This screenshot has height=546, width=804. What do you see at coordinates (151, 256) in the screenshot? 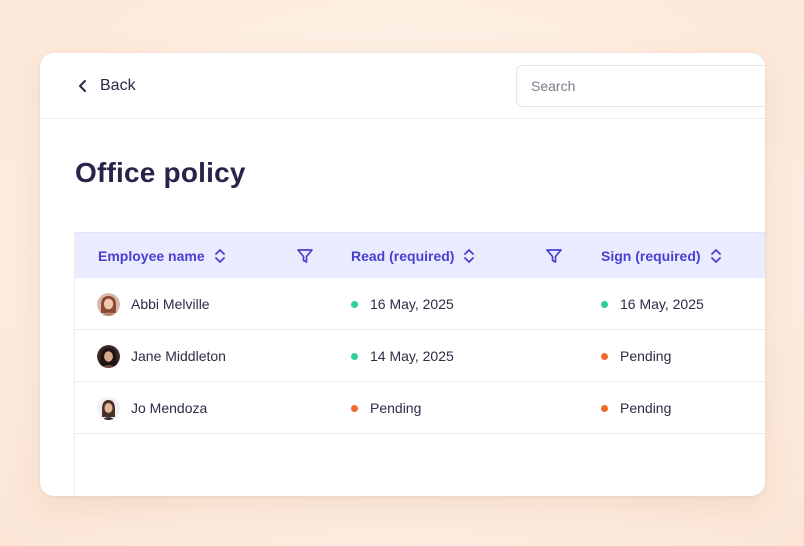
I see `column-label: Employee name` at bounding box center [151, 256].